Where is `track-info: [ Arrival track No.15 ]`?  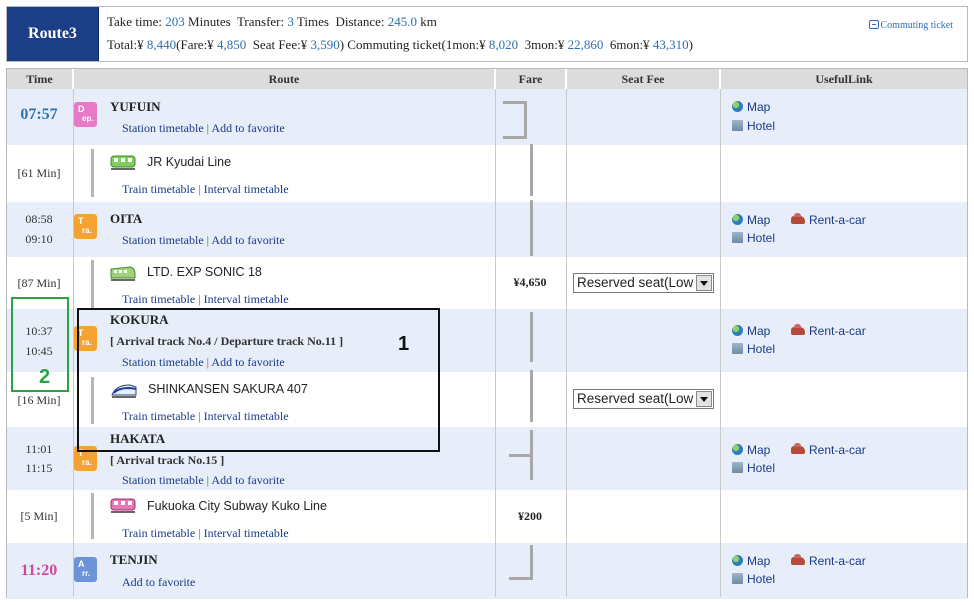
track-info: [ Arrival track No.15 ] is located at coordinates (167, 460).